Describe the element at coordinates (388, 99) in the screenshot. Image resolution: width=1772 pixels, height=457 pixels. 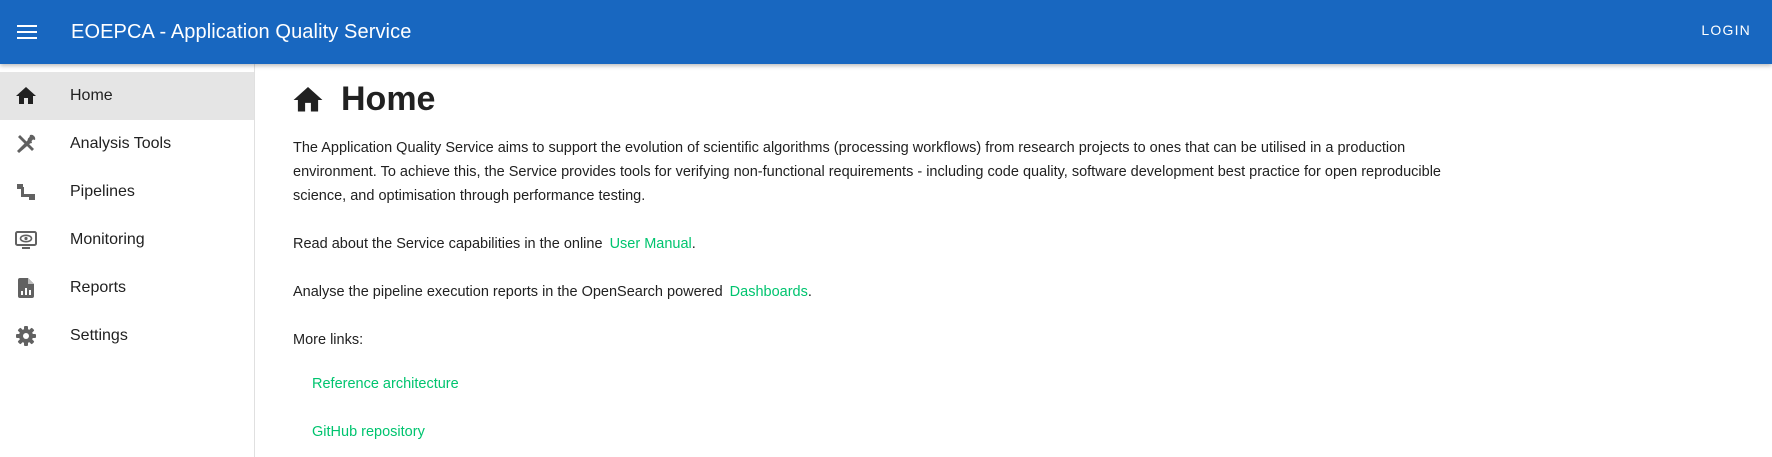
I see `page-title: Home` at that location.